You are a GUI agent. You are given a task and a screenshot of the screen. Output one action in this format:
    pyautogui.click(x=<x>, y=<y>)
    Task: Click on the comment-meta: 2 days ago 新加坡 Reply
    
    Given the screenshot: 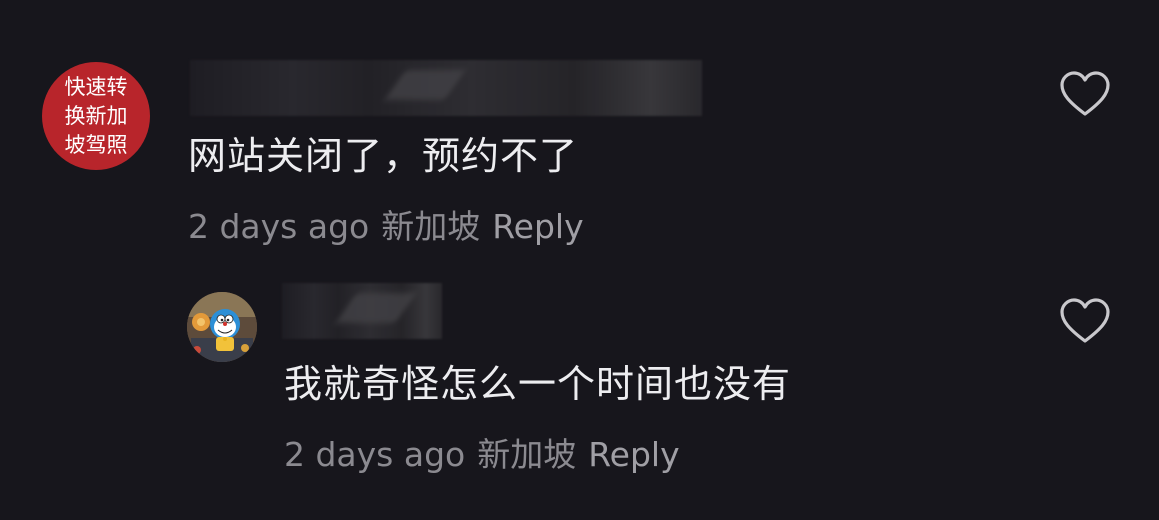 What is the action you would take?
    pyautogui.click(x=482, y=455)
    